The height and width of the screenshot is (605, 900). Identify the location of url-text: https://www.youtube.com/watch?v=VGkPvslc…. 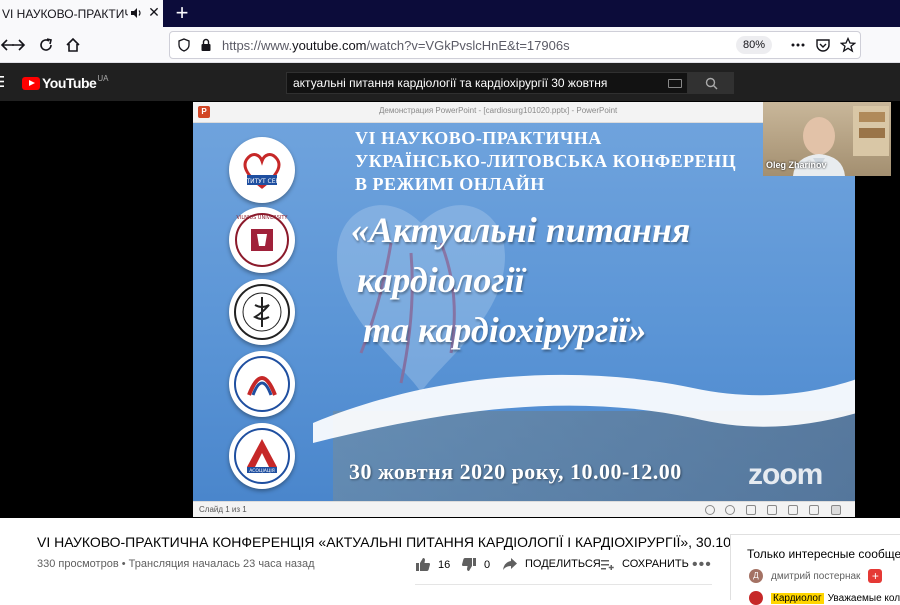
(396, 45).